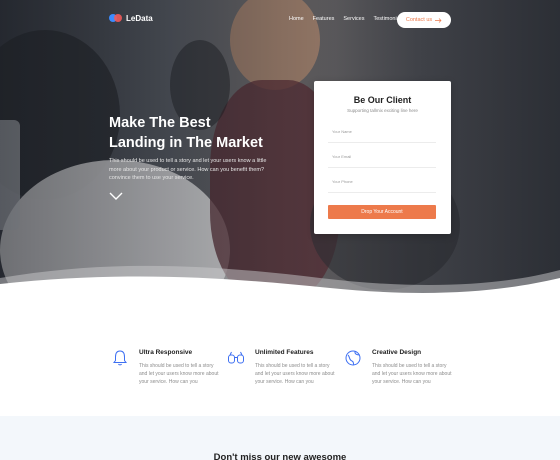 The height and width of the screenshot is (460, 560). Describe the element at coordinates (280, 456) in the screenshot. I see `newsletter-title: Don't miss our new awesome` at that location.